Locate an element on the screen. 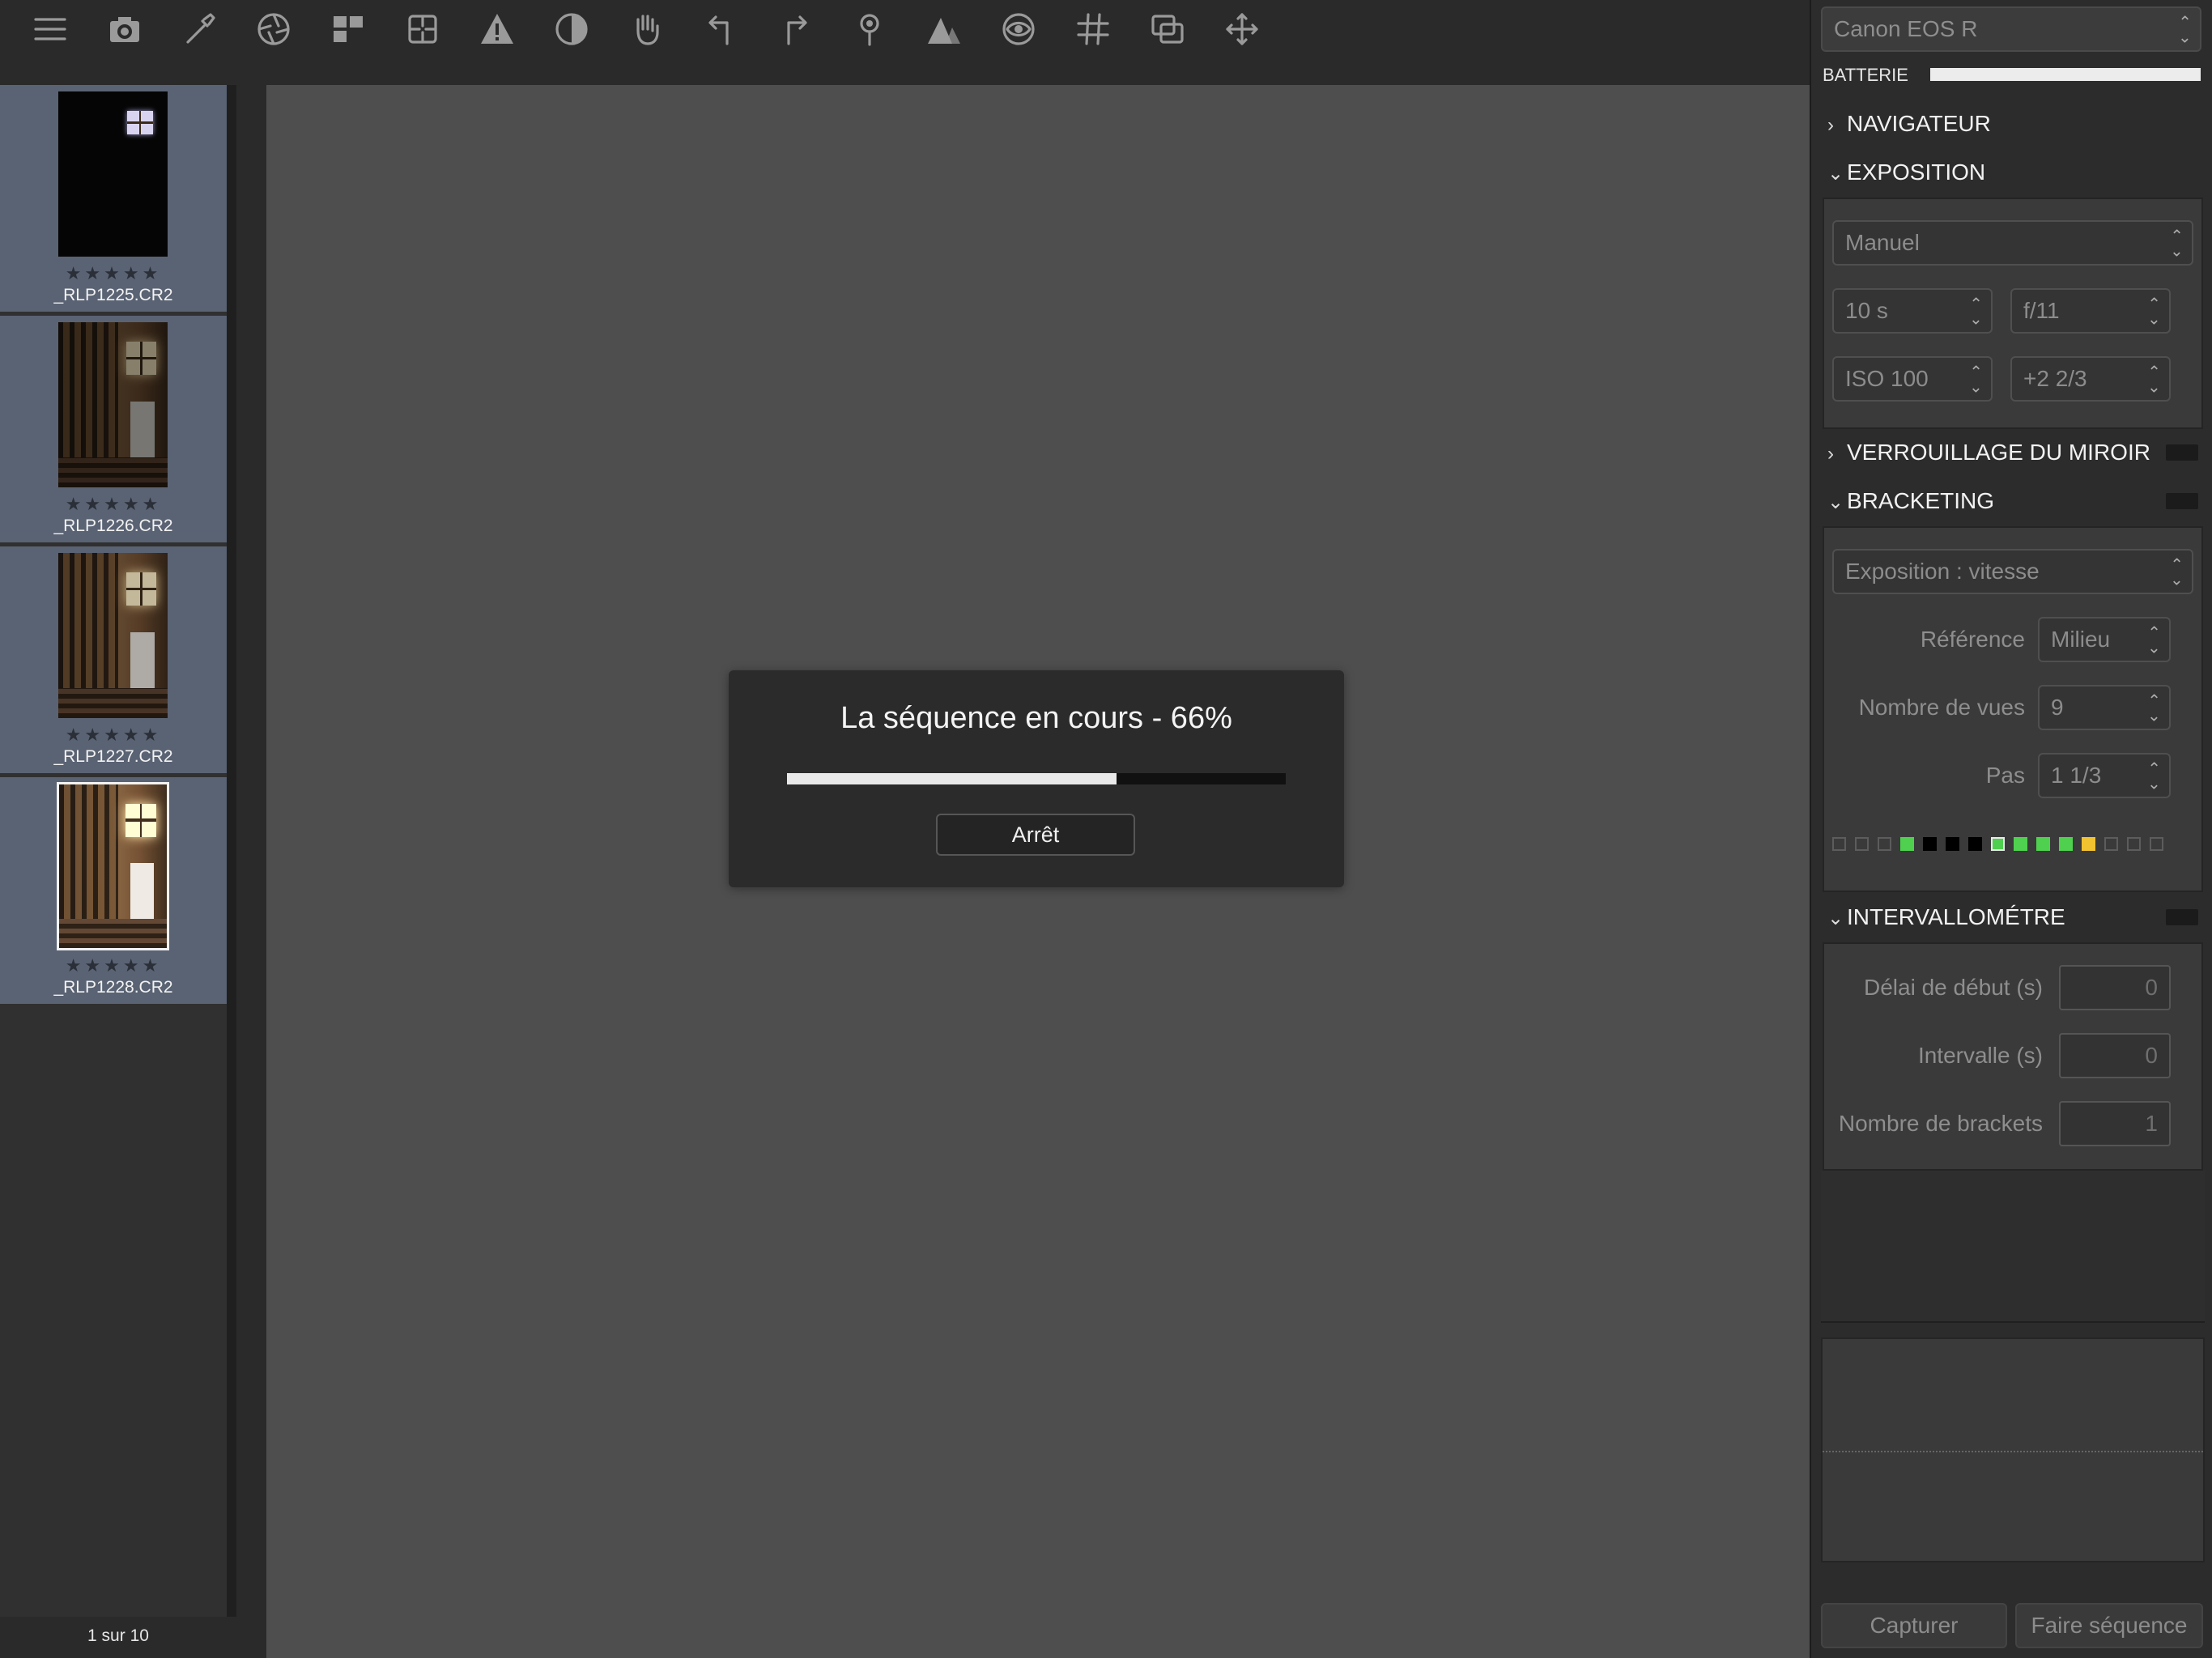  start-delay-input: 0 is located at coordinates (2115, 987).